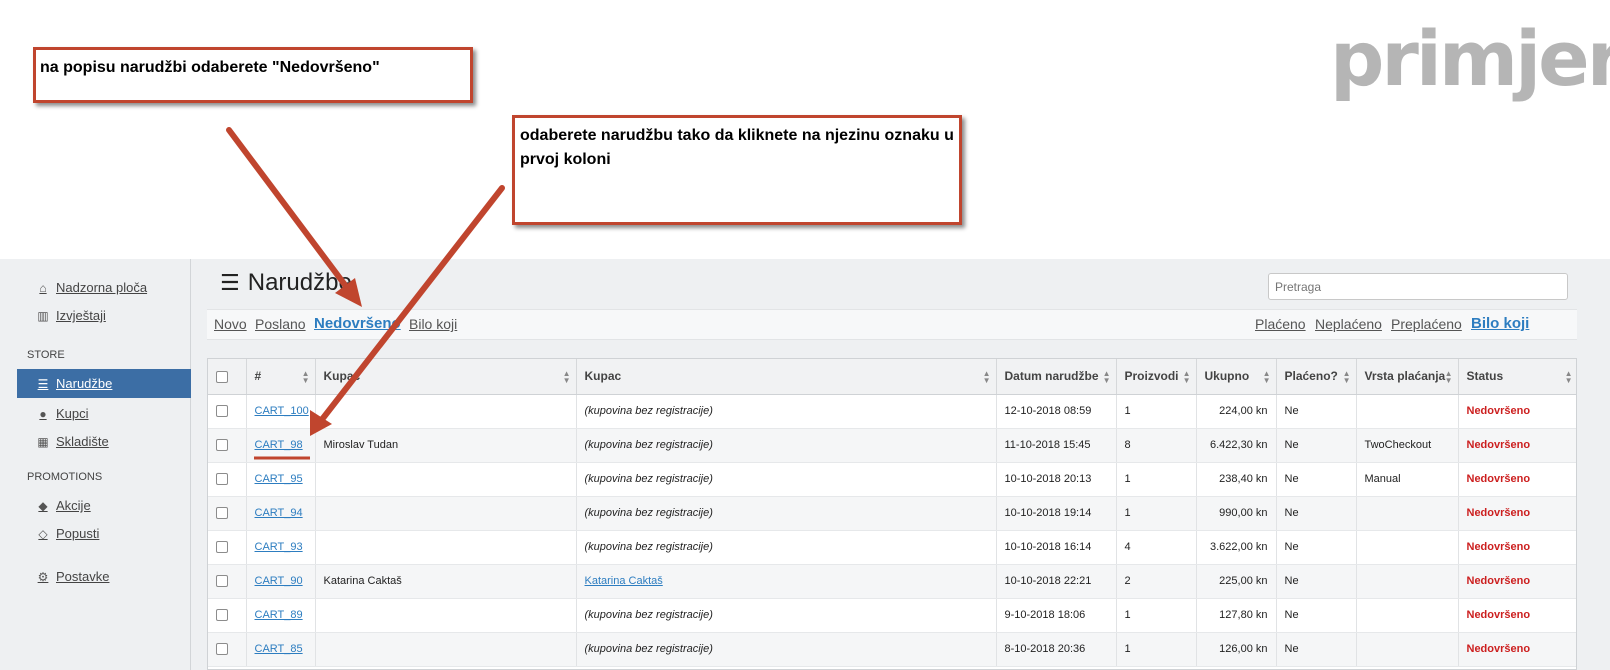 This screenshot has height=670, width=1610. I want to click on filter-status-poslano: Poslano, so click(280, 324).